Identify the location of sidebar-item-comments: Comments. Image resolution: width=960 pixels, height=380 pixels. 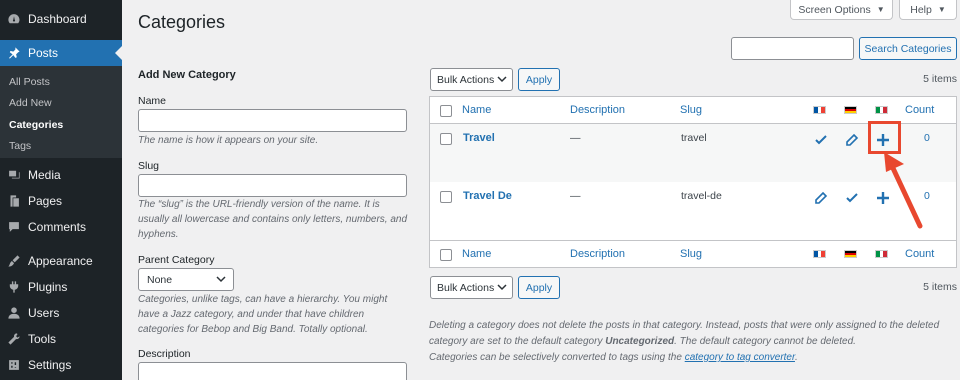
(61, 227).